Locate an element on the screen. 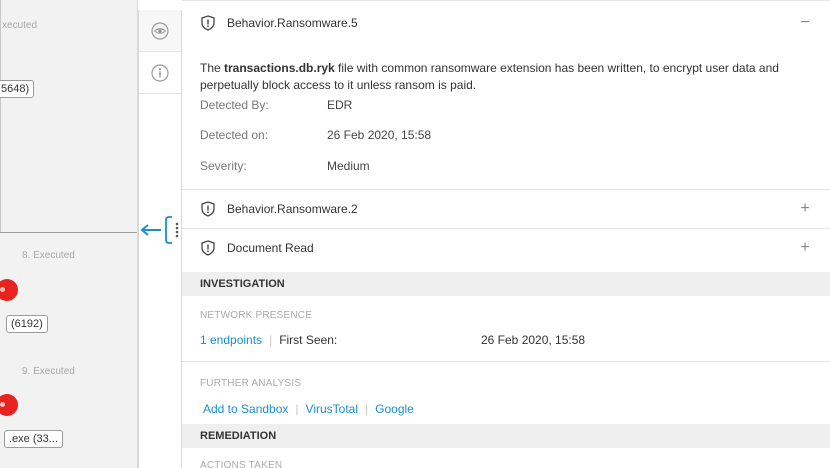 Image resolution: width=830 pixels, height=468 pixels. detection-header: Document Read + is located at coordinates (506, 248).